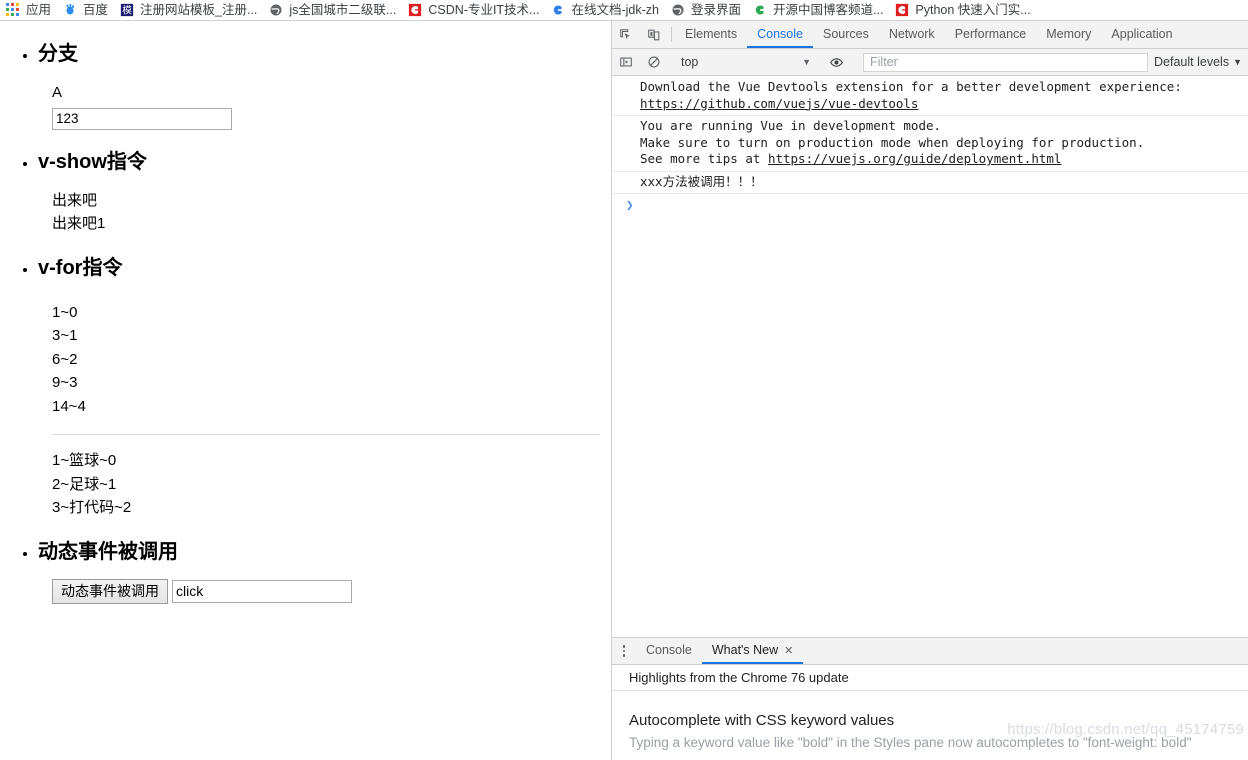 This screenshot has width=1248, height=760. Describe the element at coordinates (331, 360) in the screenshot. I see `vfor-list-one: 1~0 3~1 6~2 9~3 14~4` at that location.